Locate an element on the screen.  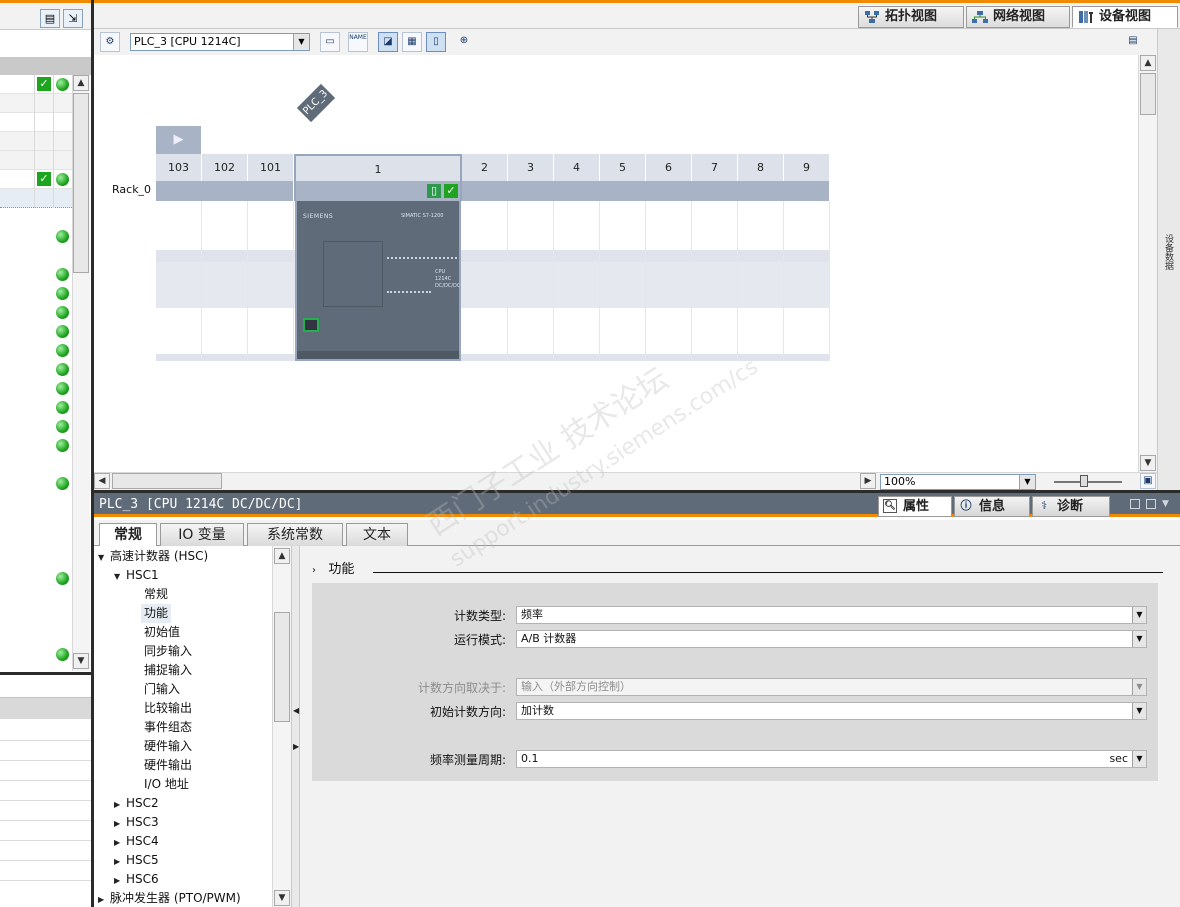
tab-info: ⓘ 信息 is located at coordinates (992, 506).